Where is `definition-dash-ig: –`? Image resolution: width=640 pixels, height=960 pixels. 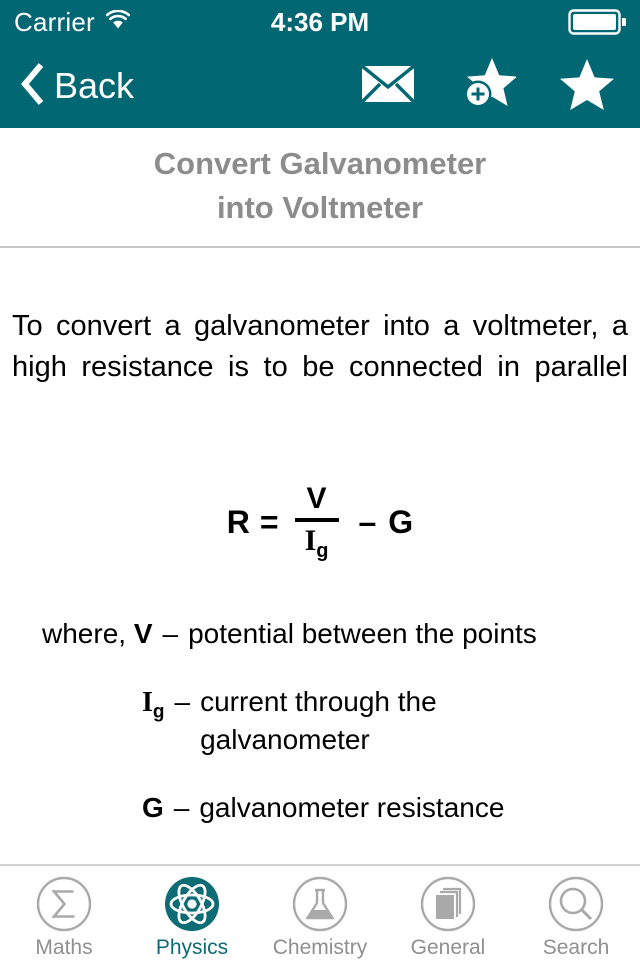
definition-dash-ig: – is located at coordinates (182, 701).